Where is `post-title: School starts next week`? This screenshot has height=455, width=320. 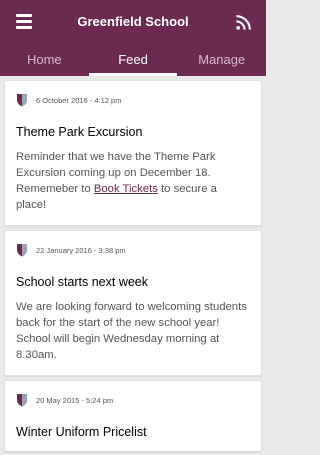
post-title: School starts next week is located at coordinates (82, 282).